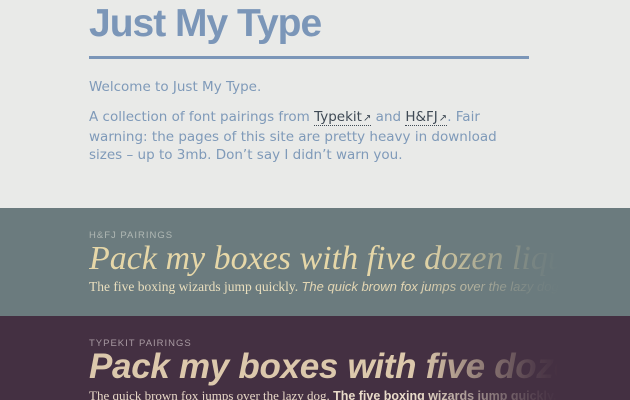 This screenshot has height=400, width=630. I want to click on typekit-link-label: Typekit, so click(338, 117).